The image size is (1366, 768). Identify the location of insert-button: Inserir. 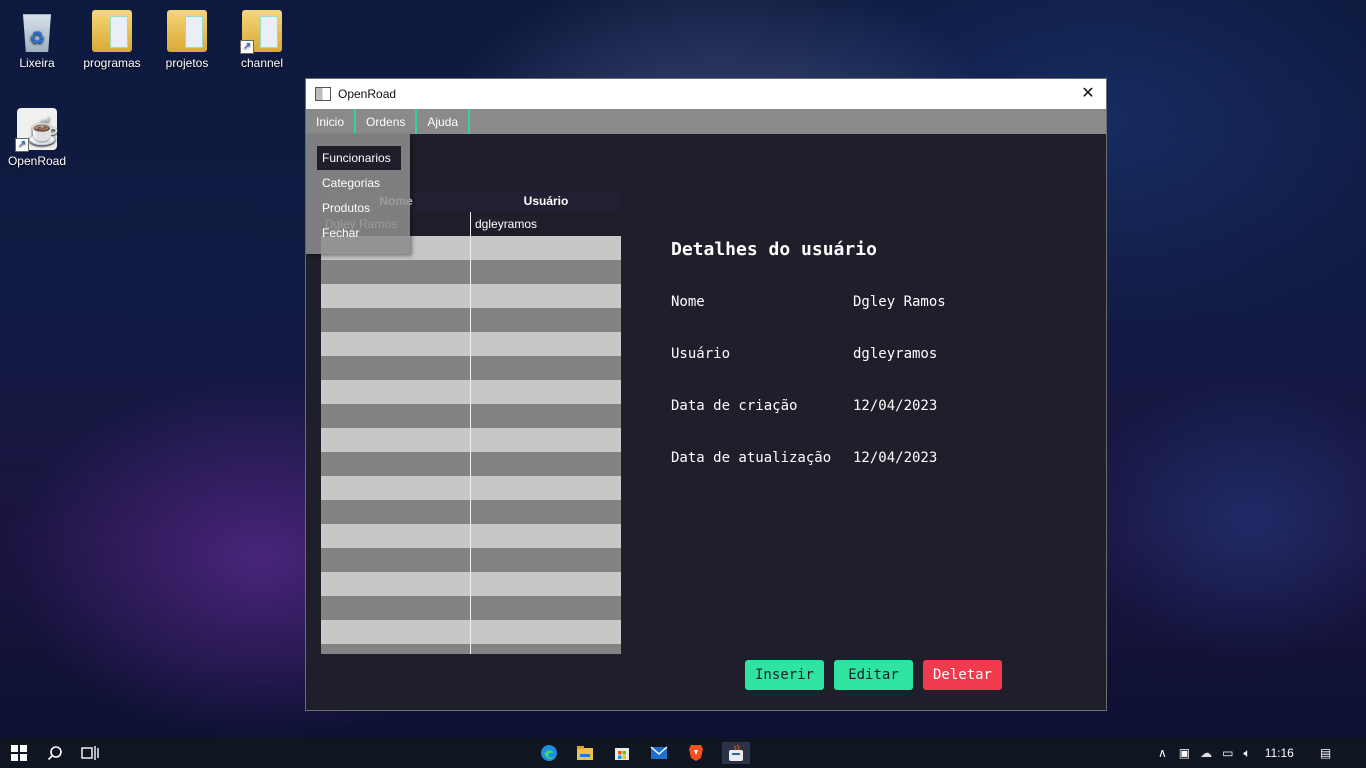
(784, 675).